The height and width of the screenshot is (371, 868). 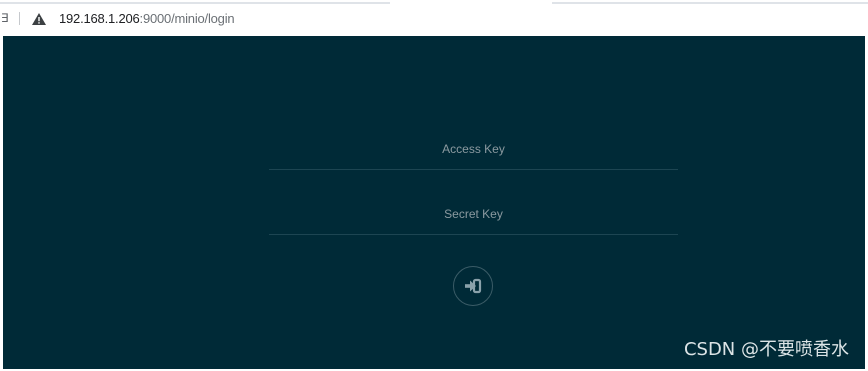 I want to click on reload-icon-fragment: ∃, so click(x=5, y=18).